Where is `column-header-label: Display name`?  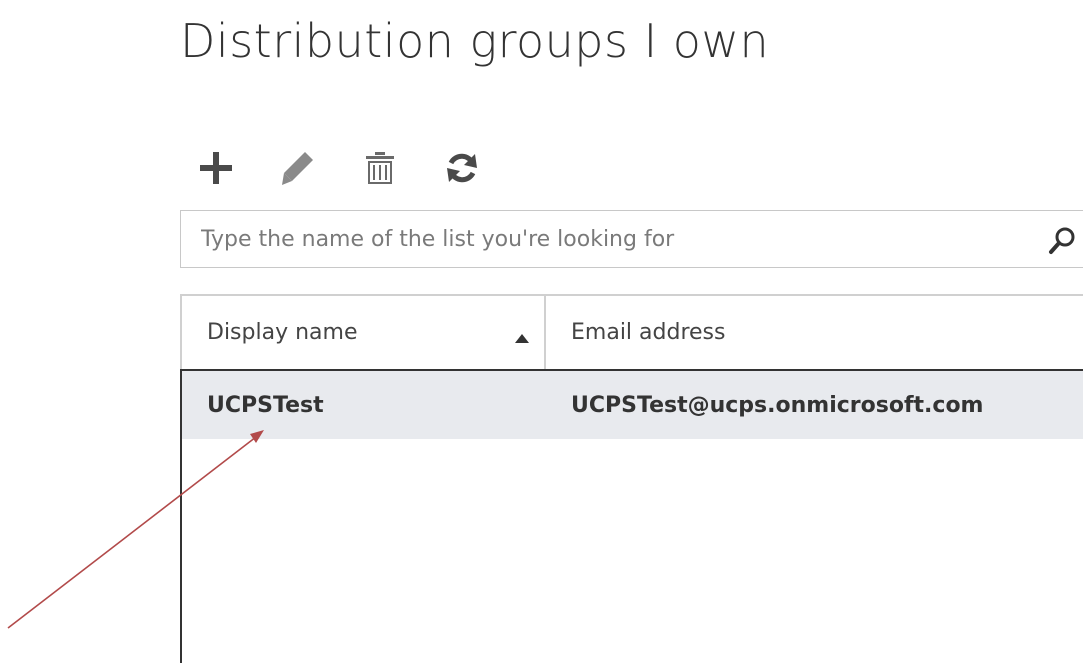 column-header-label: Display name is located at coordinates (282, 332).